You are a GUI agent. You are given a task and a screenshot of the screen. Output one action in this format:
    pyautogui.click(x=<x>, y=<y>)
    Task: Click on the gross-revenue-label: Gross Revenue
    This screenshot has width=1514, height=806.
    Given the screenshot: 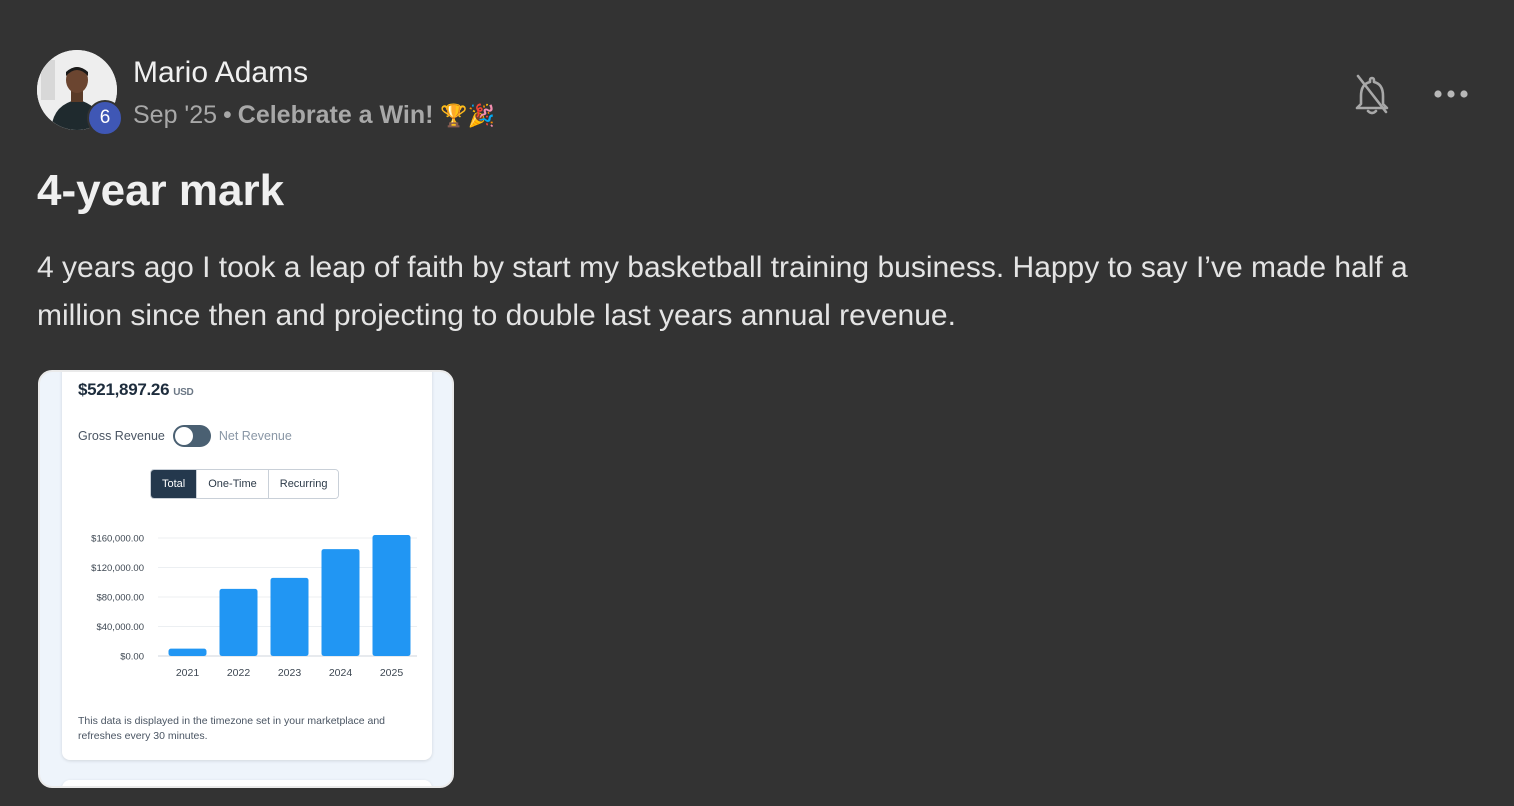 What is the action you would take?
    pyautogui.click(x=121, y=436)
    